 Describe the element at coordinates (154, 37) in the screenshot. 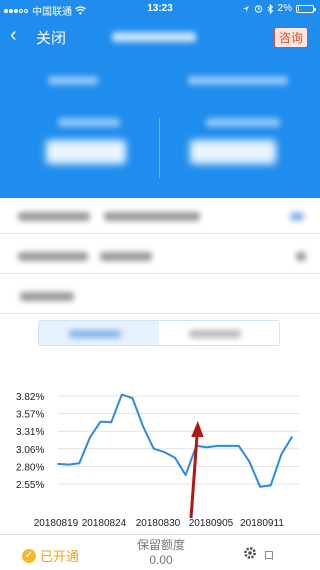

I see `page-title-redacted` at that location.